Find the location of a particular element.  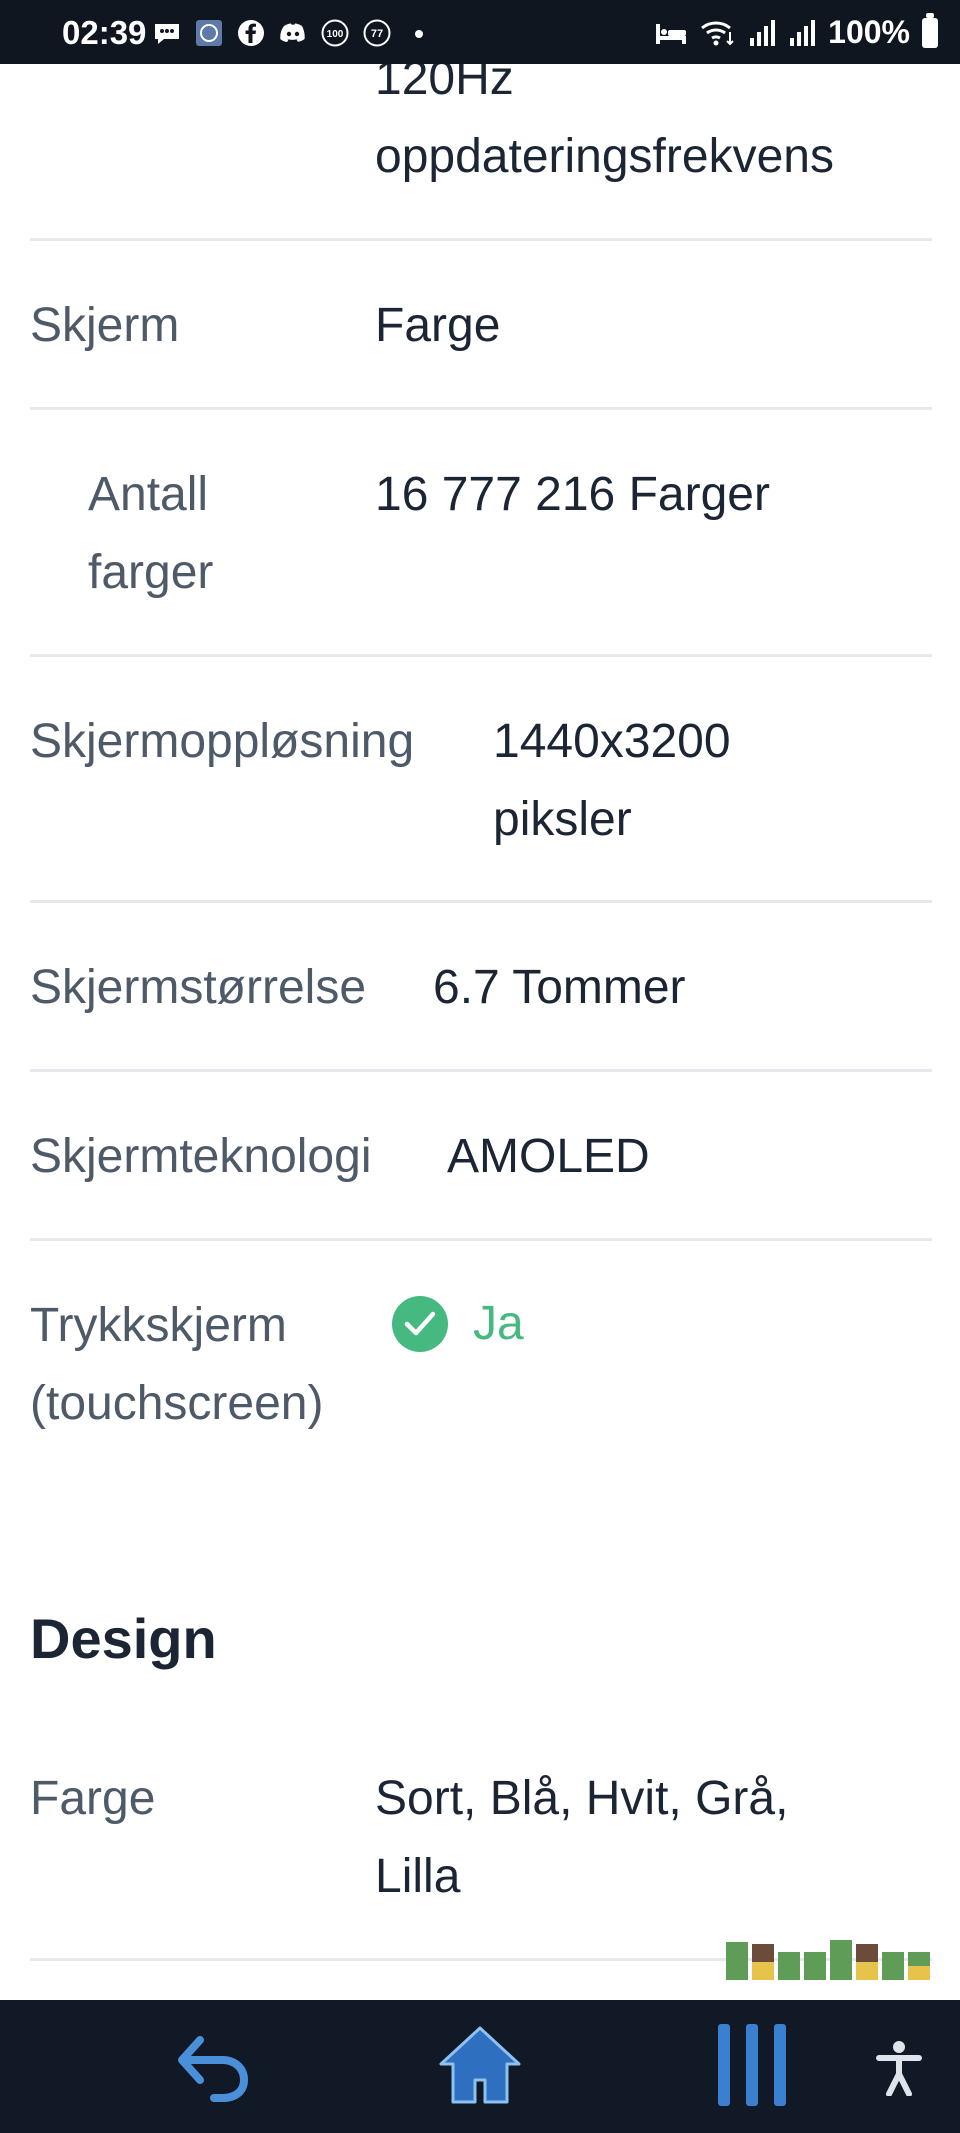

check-circle-icon is located at coordinates (420, 1324).